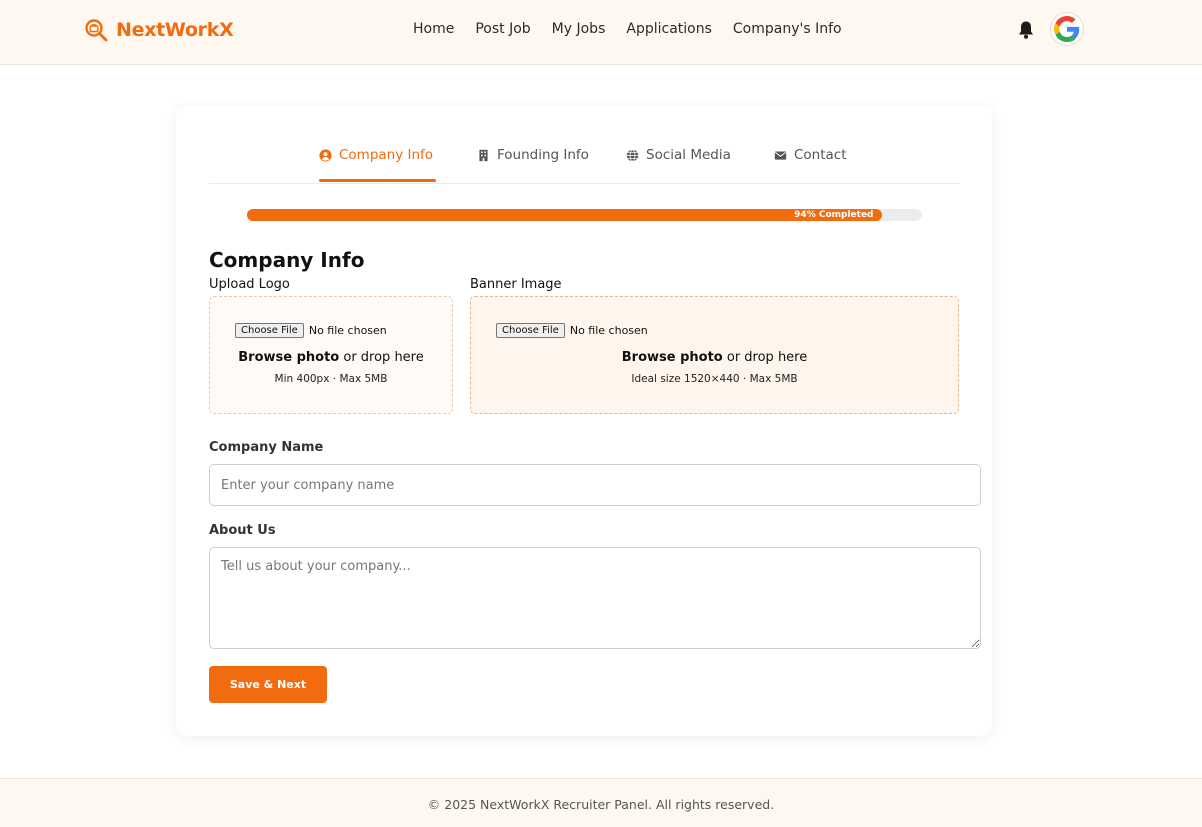  Describe the element at coordinates (325, 155) in the screenshot. I see `user-circle-icon` at that location.